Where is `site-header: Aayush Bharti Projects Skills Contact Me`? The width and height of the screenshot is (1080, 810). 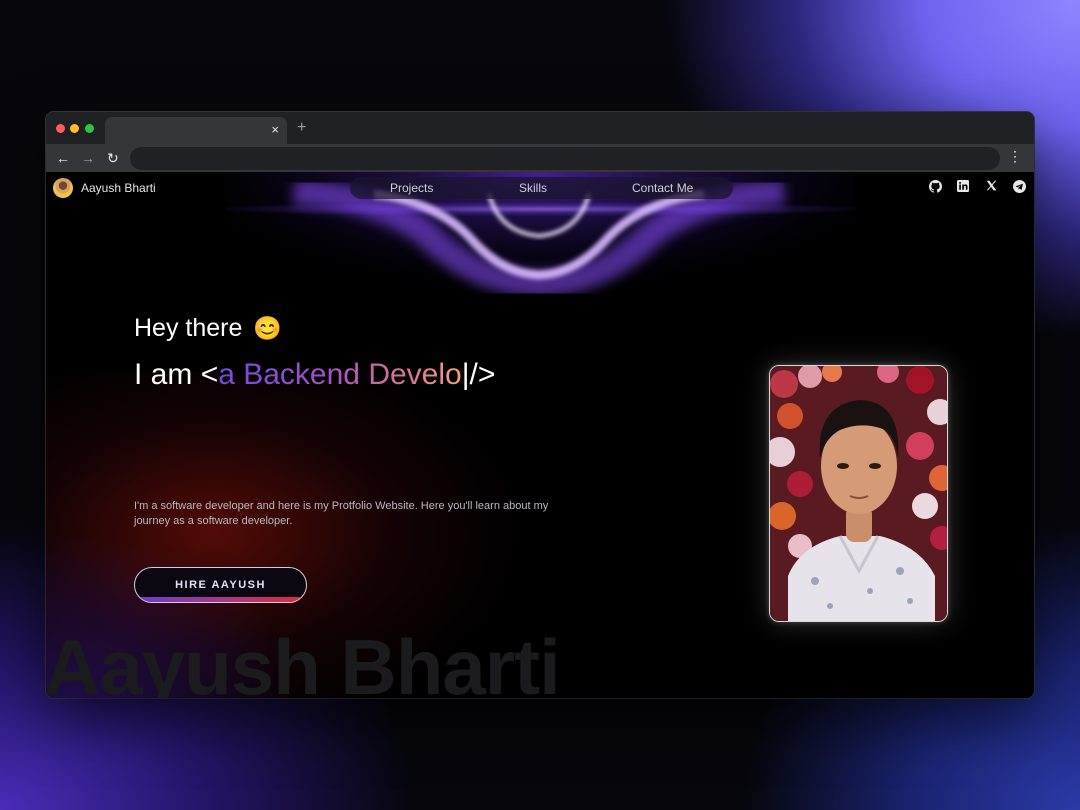 site-header: Aayush Bharti Projects Skills Contact Me is located at coordinates (540, 188).